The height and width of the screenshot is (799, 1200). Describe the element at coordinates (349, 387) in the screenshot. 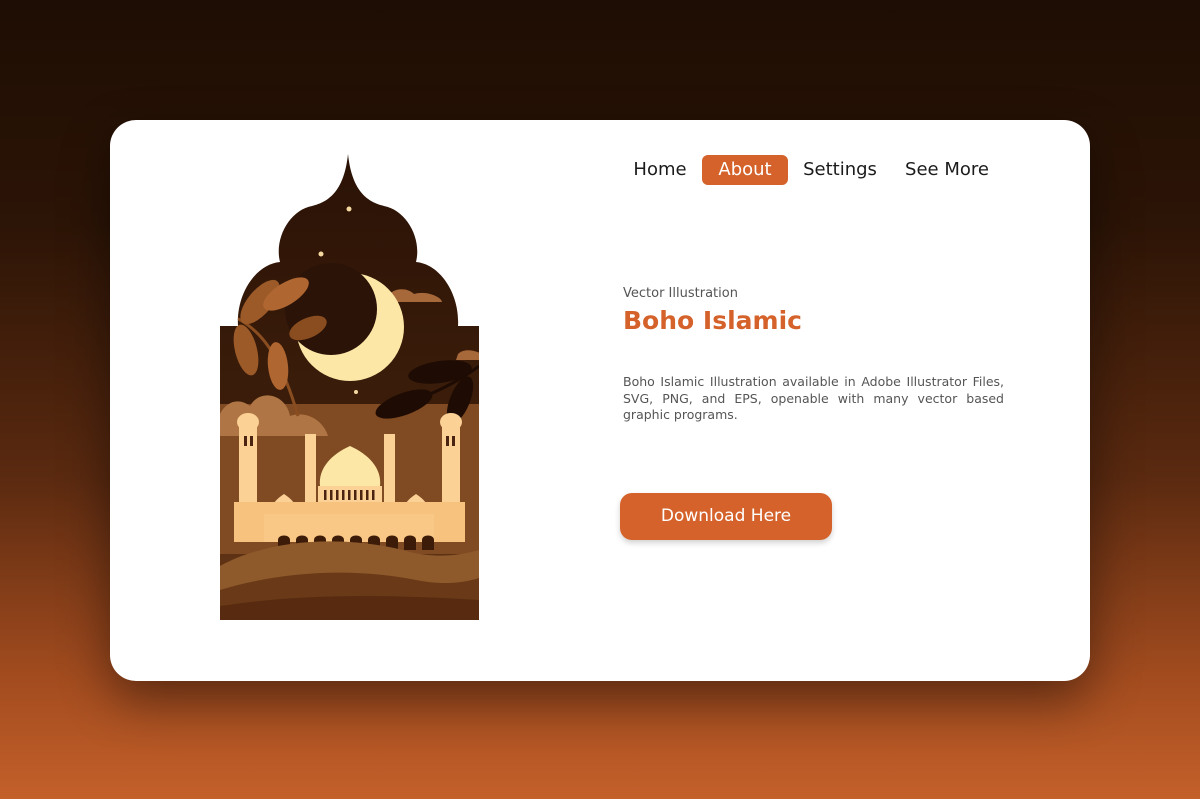

I see `mosque-night-illustration` at that location.